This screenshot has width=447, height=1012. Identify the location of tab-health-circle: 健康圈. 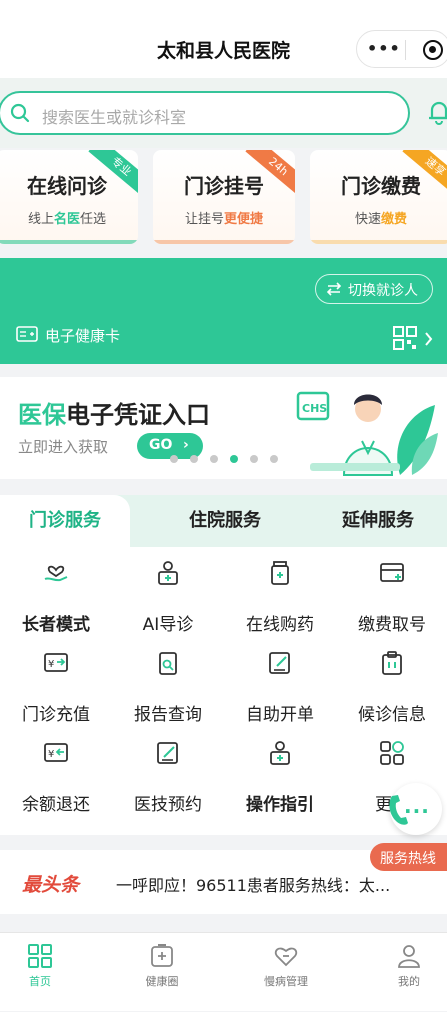
(162, 972).